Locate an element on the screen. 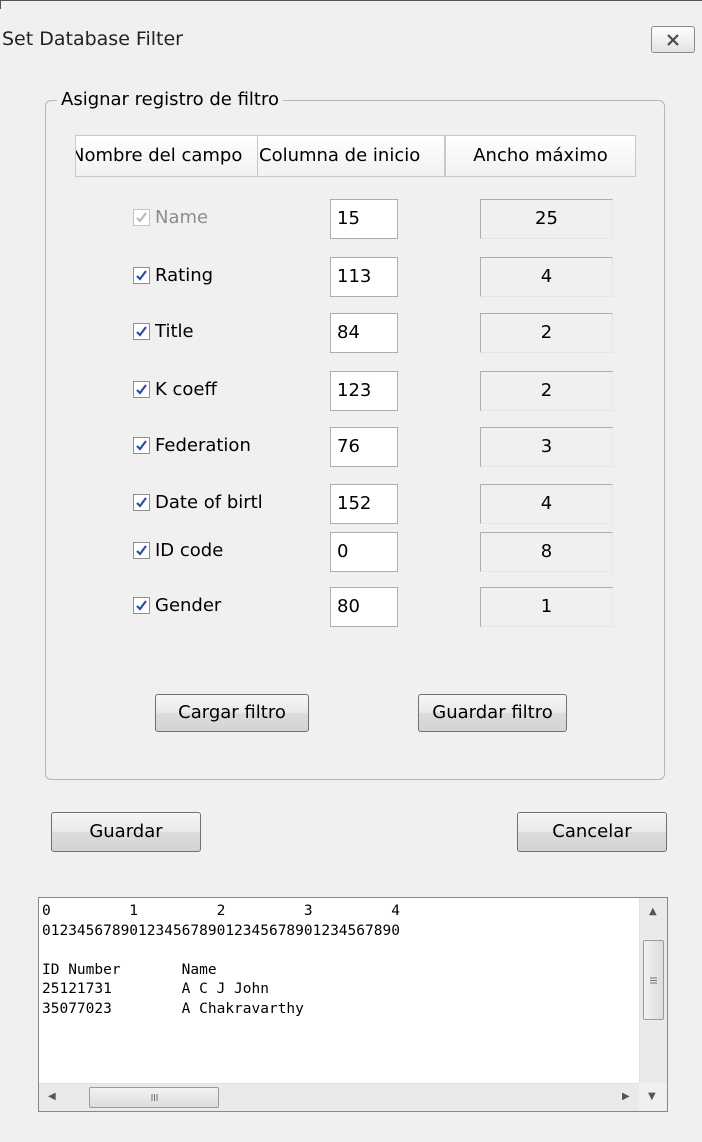 The height and width of the screenshot is (1142, 702). field-row: Title 84 2 is located at coordinates (351, 333).